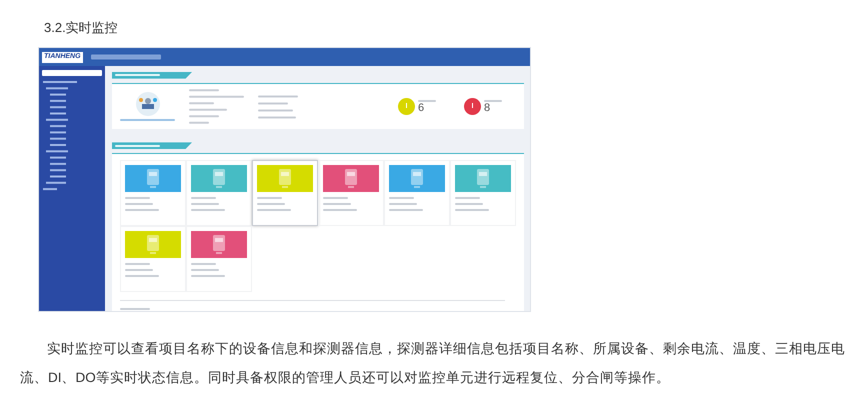 The image size is (865, 403). I want to click on footer-text-drawing, so click(135, 309).